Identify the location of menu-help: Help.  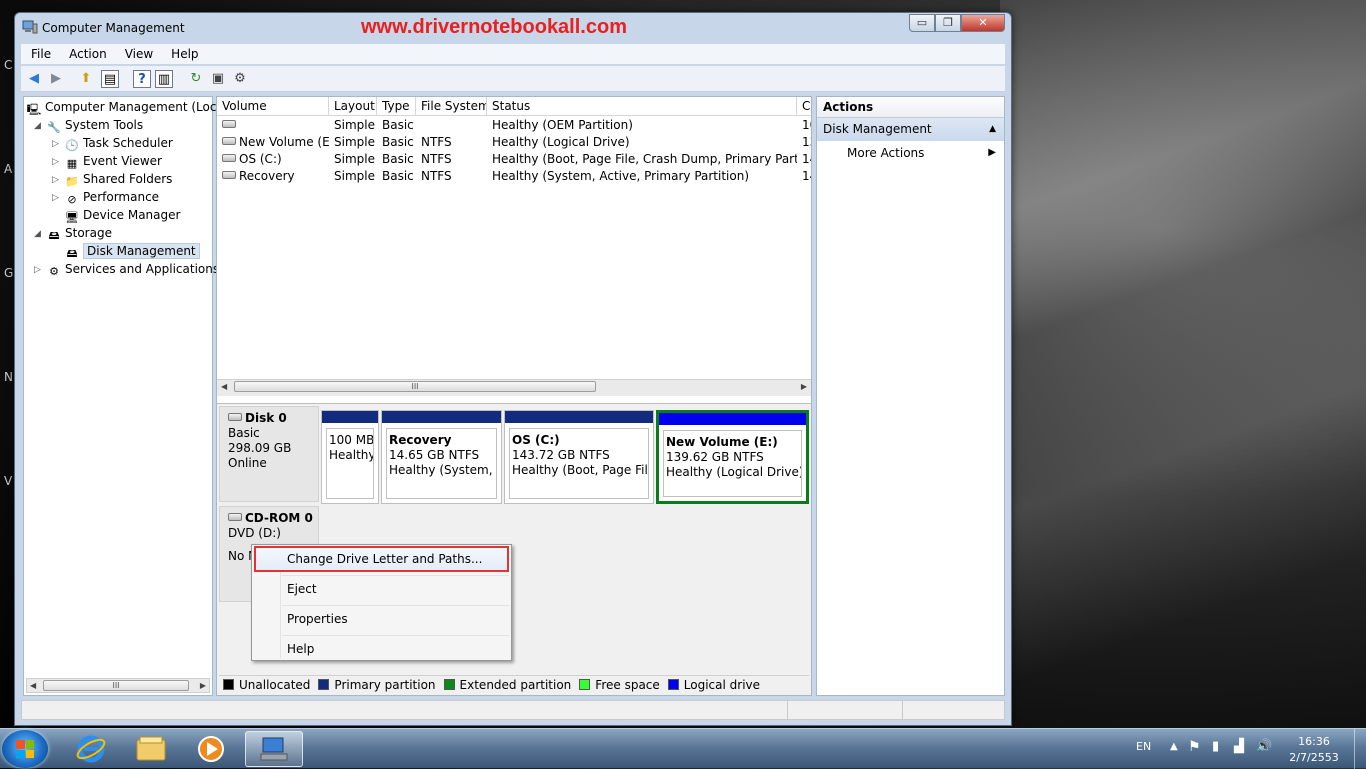
(183, 54).